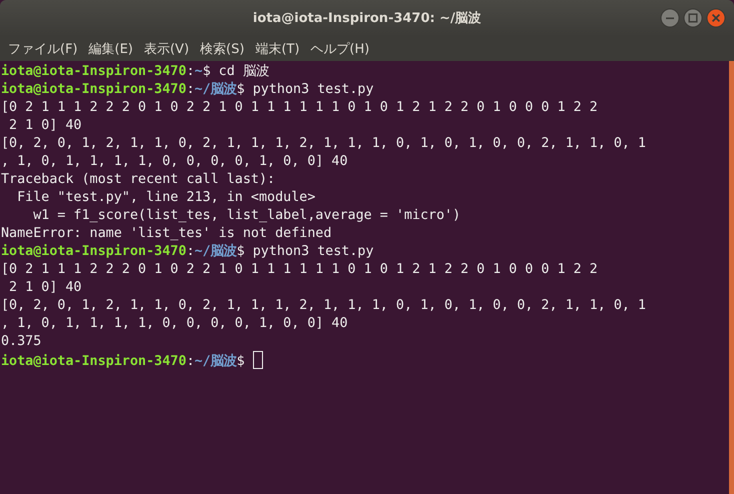 The height and width of the screenshot is (494, 734). What do you see at coordinates (110, 49) in the screenshot?
I see `menu-item: 編集(E)` at bounding box center [110, 49].